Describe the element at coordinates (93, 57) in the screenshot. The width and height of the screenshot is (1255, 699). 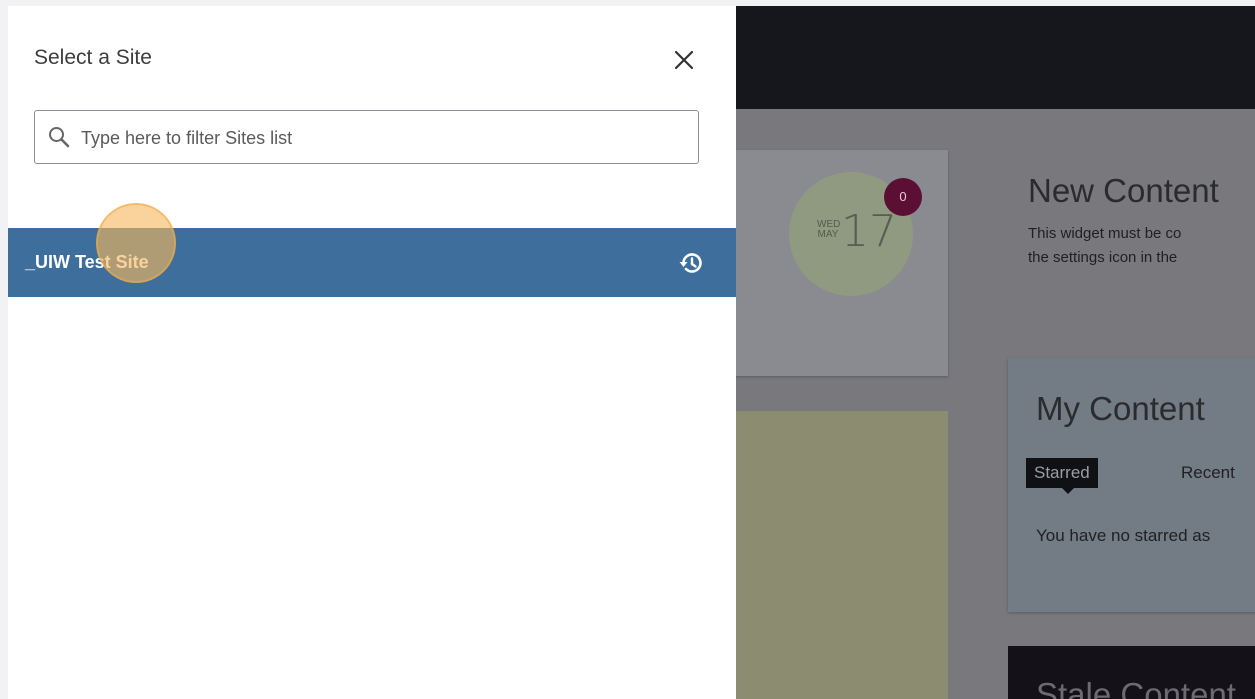
I see `drawer-title: Select a Site` at that location.